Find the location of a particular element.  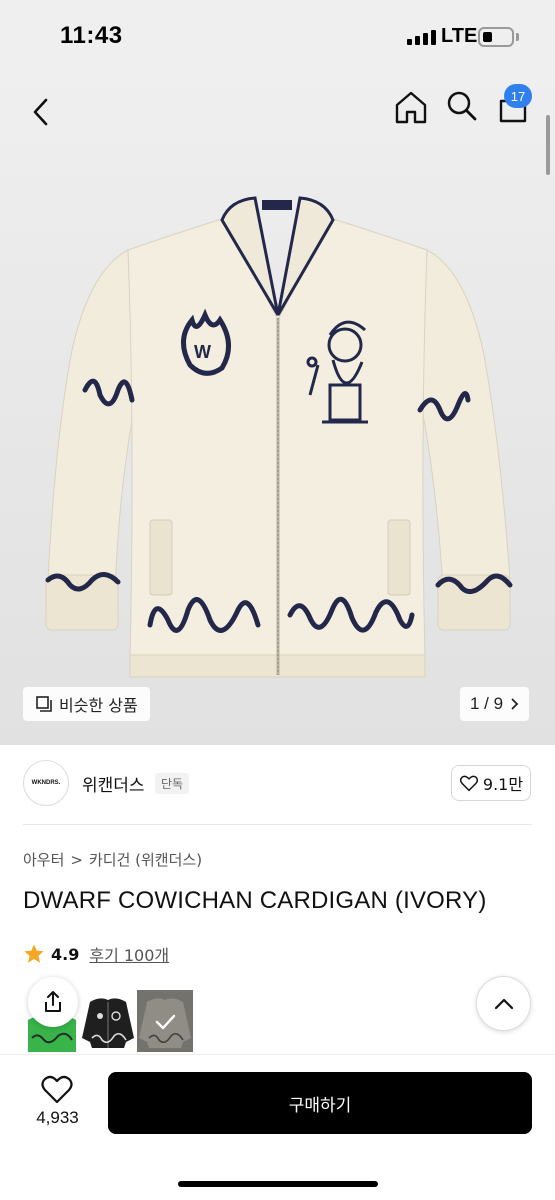

home-indicator is located at coordinates (278, 1184).